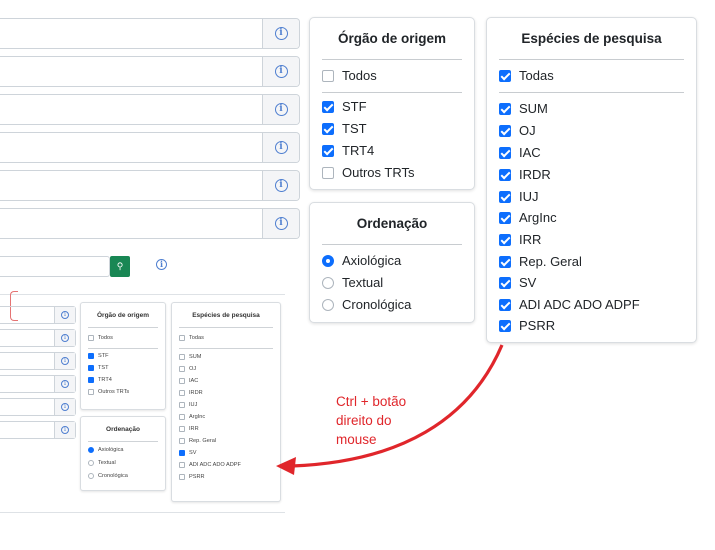 The width and height of the screenshot is (715, 550). I want to click on annotation-arrow, so click(390, 409).